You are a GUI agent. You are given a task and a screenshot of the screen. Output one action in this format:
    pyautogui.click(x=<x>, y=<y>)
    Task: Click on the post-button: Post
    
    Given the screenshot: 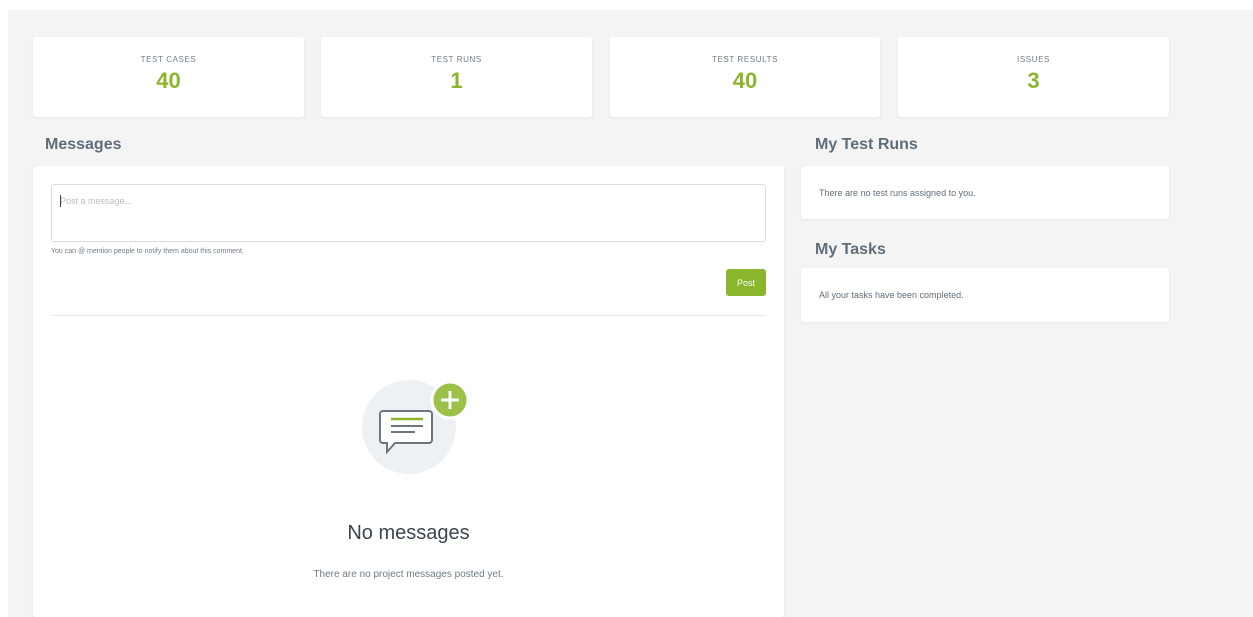 What is the action you would take?
    pyautogui.click(x=746, y=282)
    